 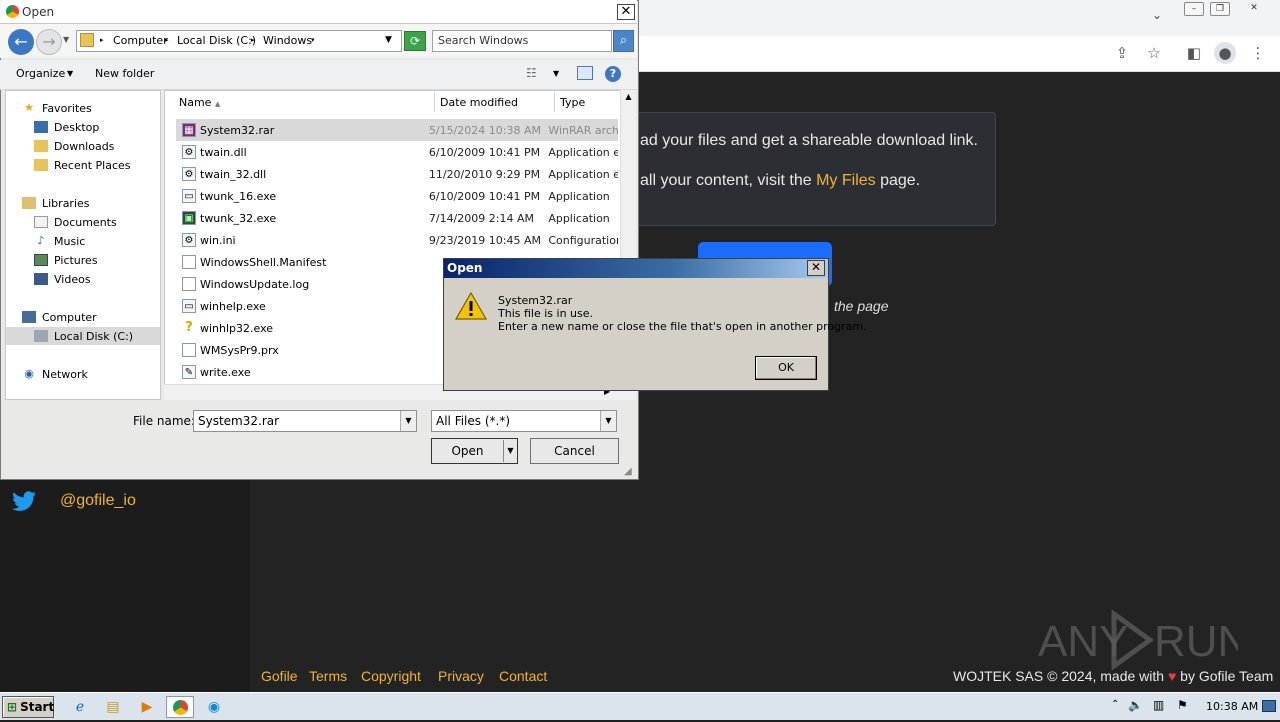 What do you see at coordinates (328, 676) in the screenshot?
I see `footer-link-terms: Terms` at bounding box center [328, 676].